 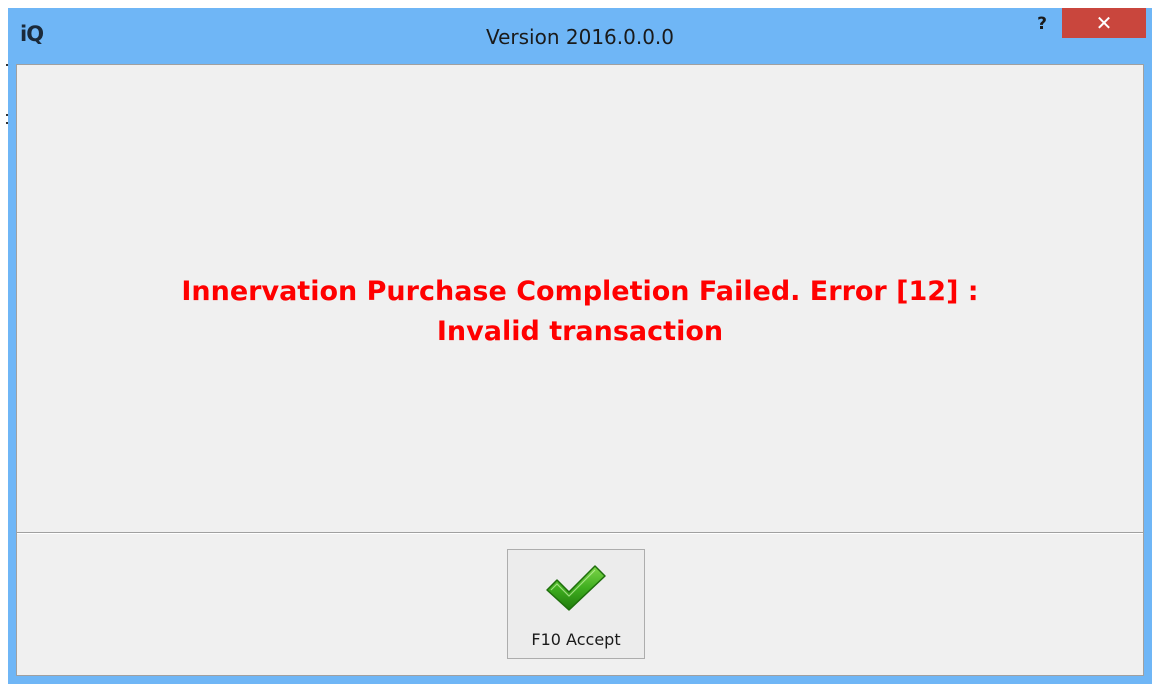 What do you see at coordinates (576, 588) in the screenshot?
I see `checkmark-icon` at bounding box center [576, 588].